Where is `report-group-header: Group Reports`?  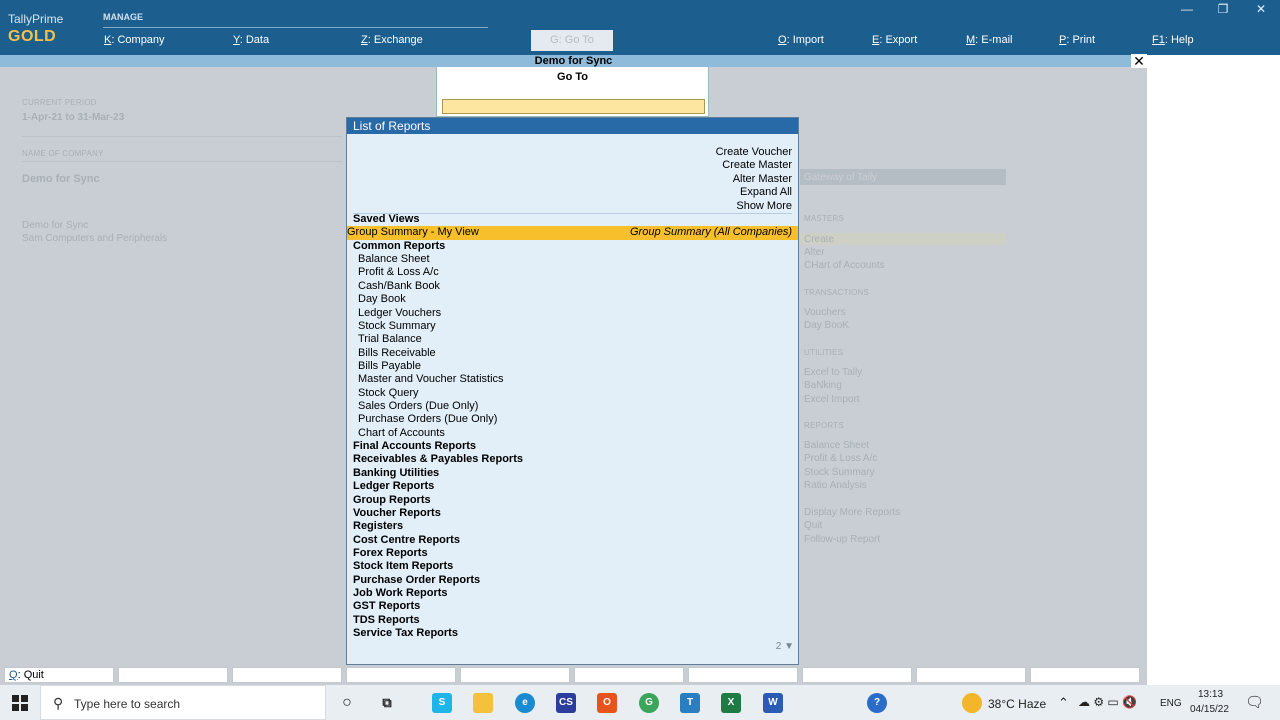 report-group-header: Group Reports is located at coordinates (572, 500).